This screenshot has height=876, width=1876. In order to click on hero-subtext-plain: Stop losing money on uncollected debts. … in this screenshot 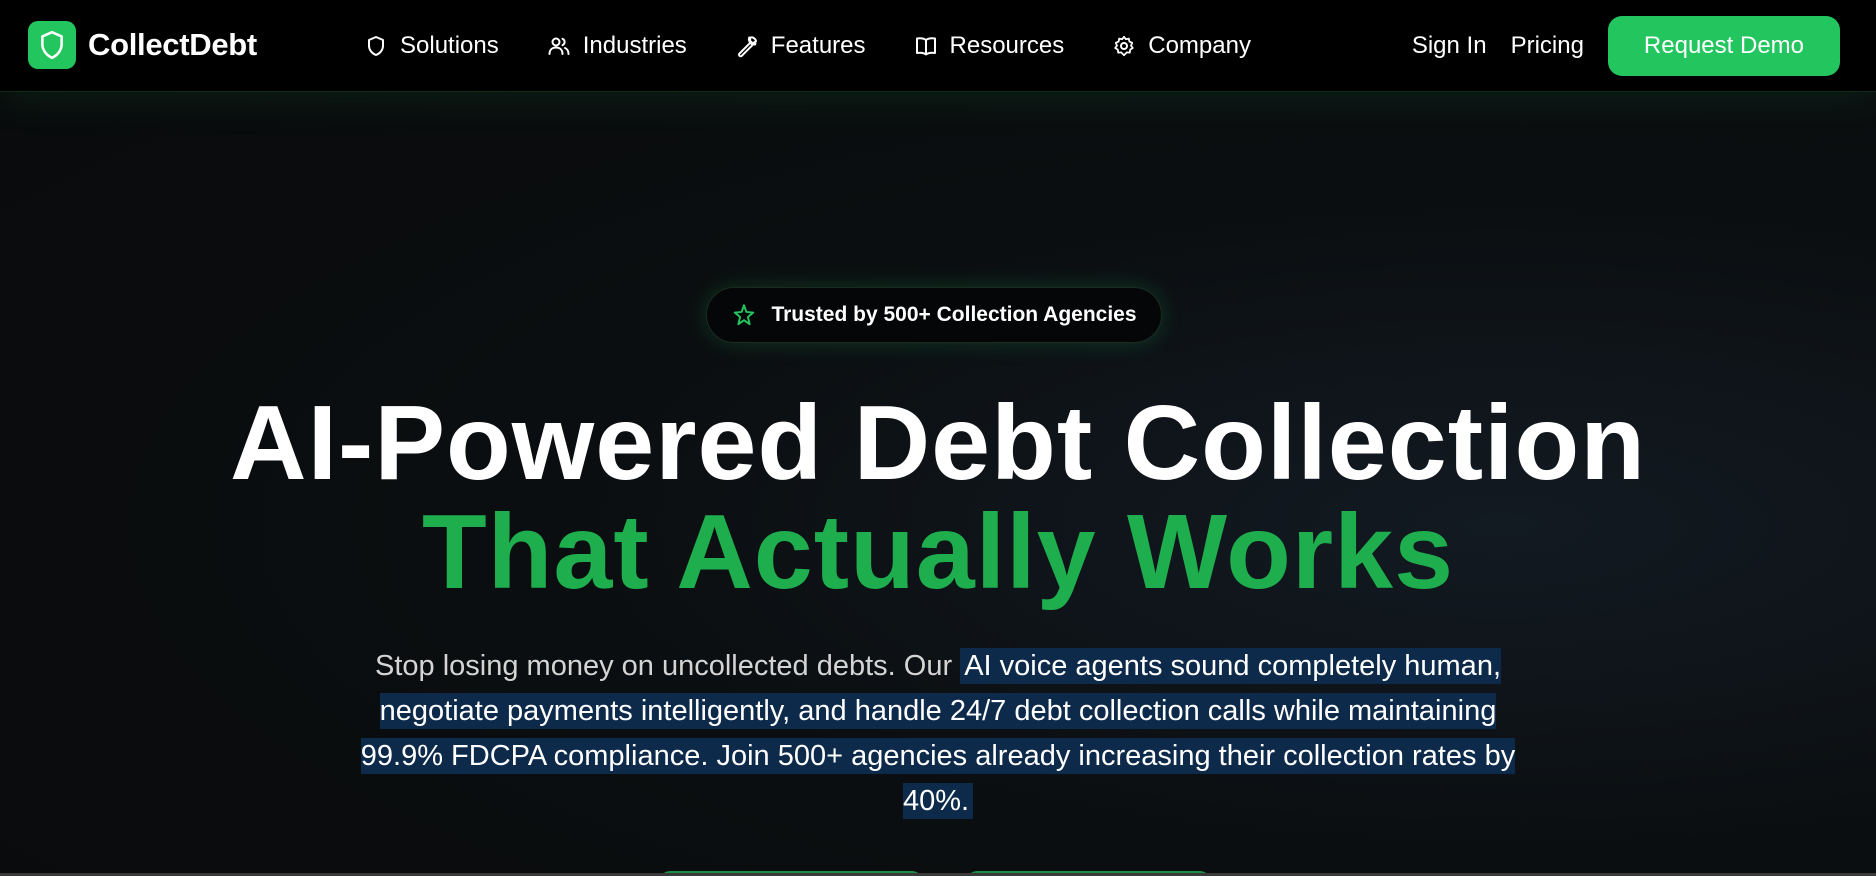, I will do `click(668, 666)`.